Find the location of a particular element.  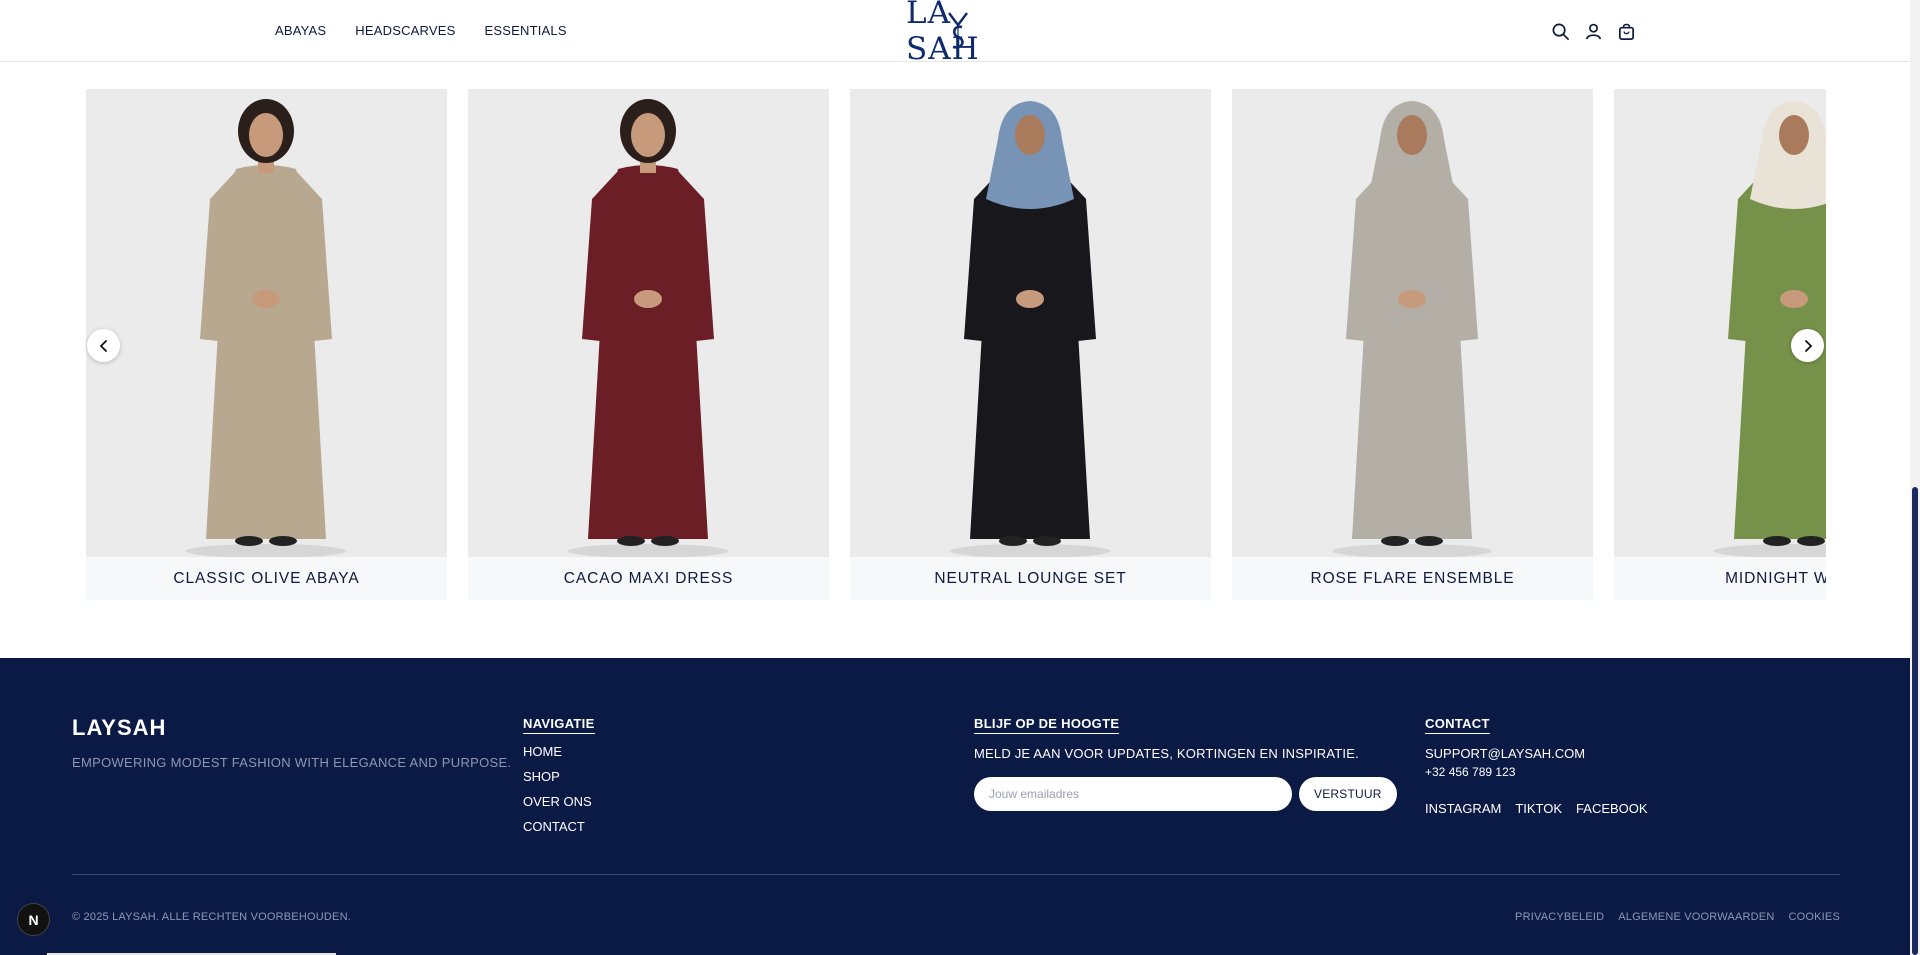

site-header: ABAYAS HEADSCARVES ESSENTIALS LA SAH is located at coordinates (955, 33).